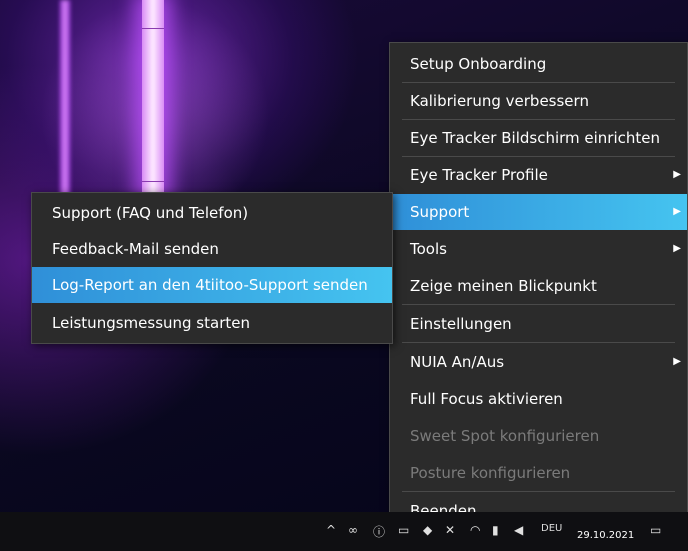 This screenshot has height=551, width=688. What do you see at coordinates (538, 212) in the screenshot?
I see `menu-item-support: Support ▶` at bounding box center [538, 212].